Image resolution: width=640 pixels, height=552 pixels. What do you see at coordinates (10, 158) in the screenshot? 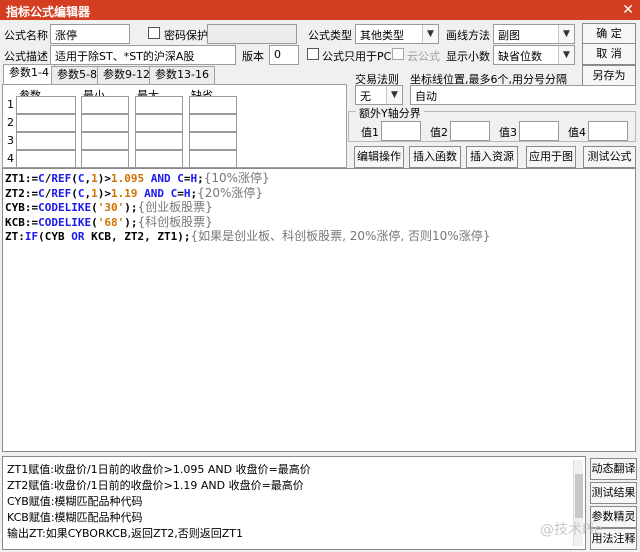
I see `param-row-num: 4` at bounding box center [10, 158].